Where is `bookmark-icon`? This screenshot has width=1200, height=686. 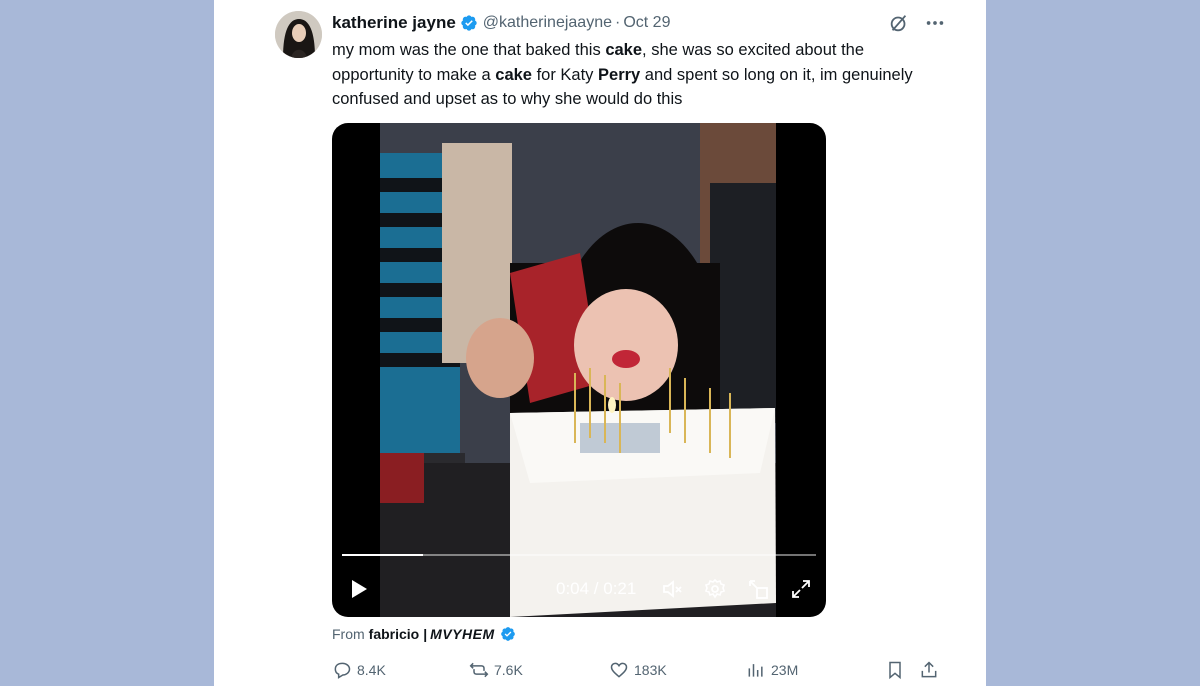
bookmark-icon is located at coordinates (895, 670).